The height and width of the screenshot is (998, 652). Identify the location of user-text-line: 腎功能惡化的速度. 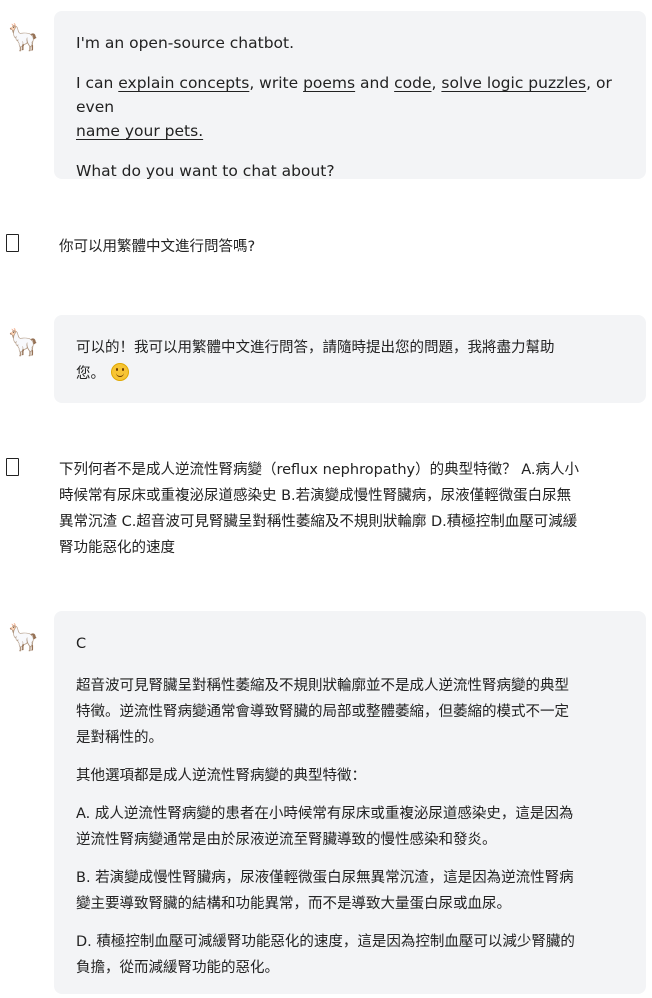
(117, 548).